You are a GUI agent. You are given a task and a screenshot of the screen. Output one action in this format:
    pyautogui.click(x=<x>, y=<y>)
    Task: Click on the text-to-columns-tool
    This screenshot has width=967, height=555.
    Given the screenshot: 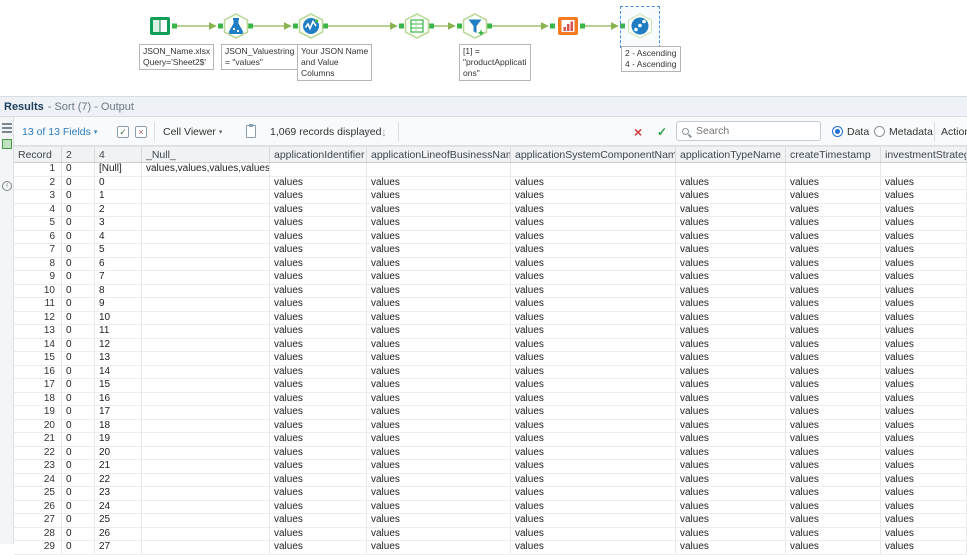 What is the action you would take?
    pyautogui.click(x=311, y=26)
    